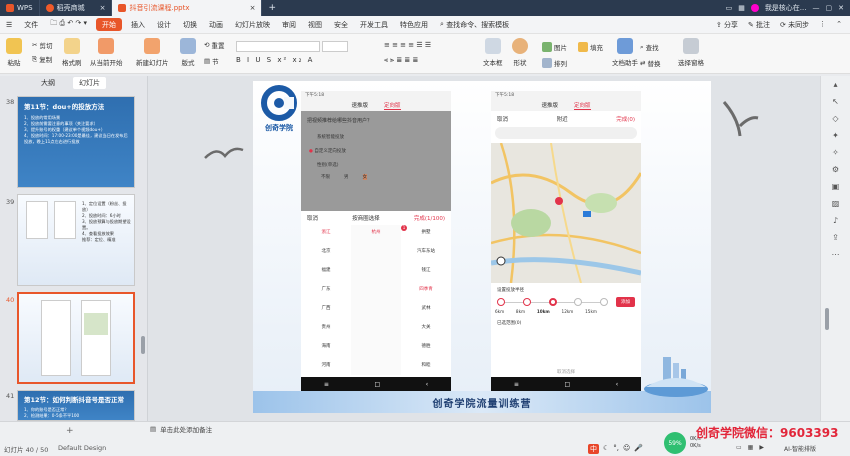  I want to click on menu-slideshow: 幻灯片放映, so click(252, 25).